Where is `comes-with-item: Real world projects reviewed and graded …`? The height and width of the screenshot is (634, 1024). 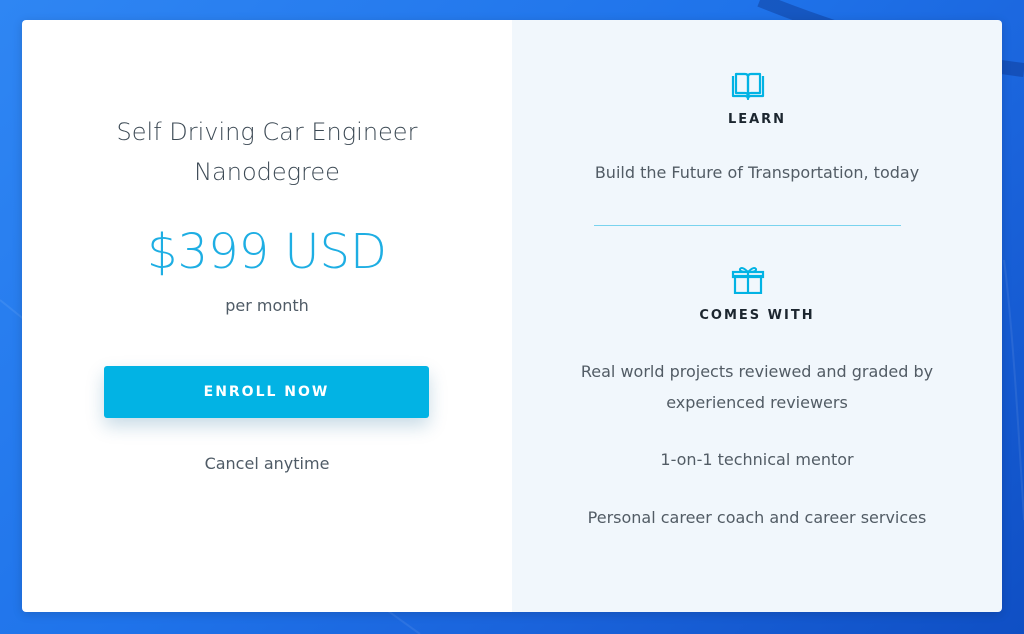 comes-with-item: Real world projects reviewed and graded … is located at coordinates (757, 387).